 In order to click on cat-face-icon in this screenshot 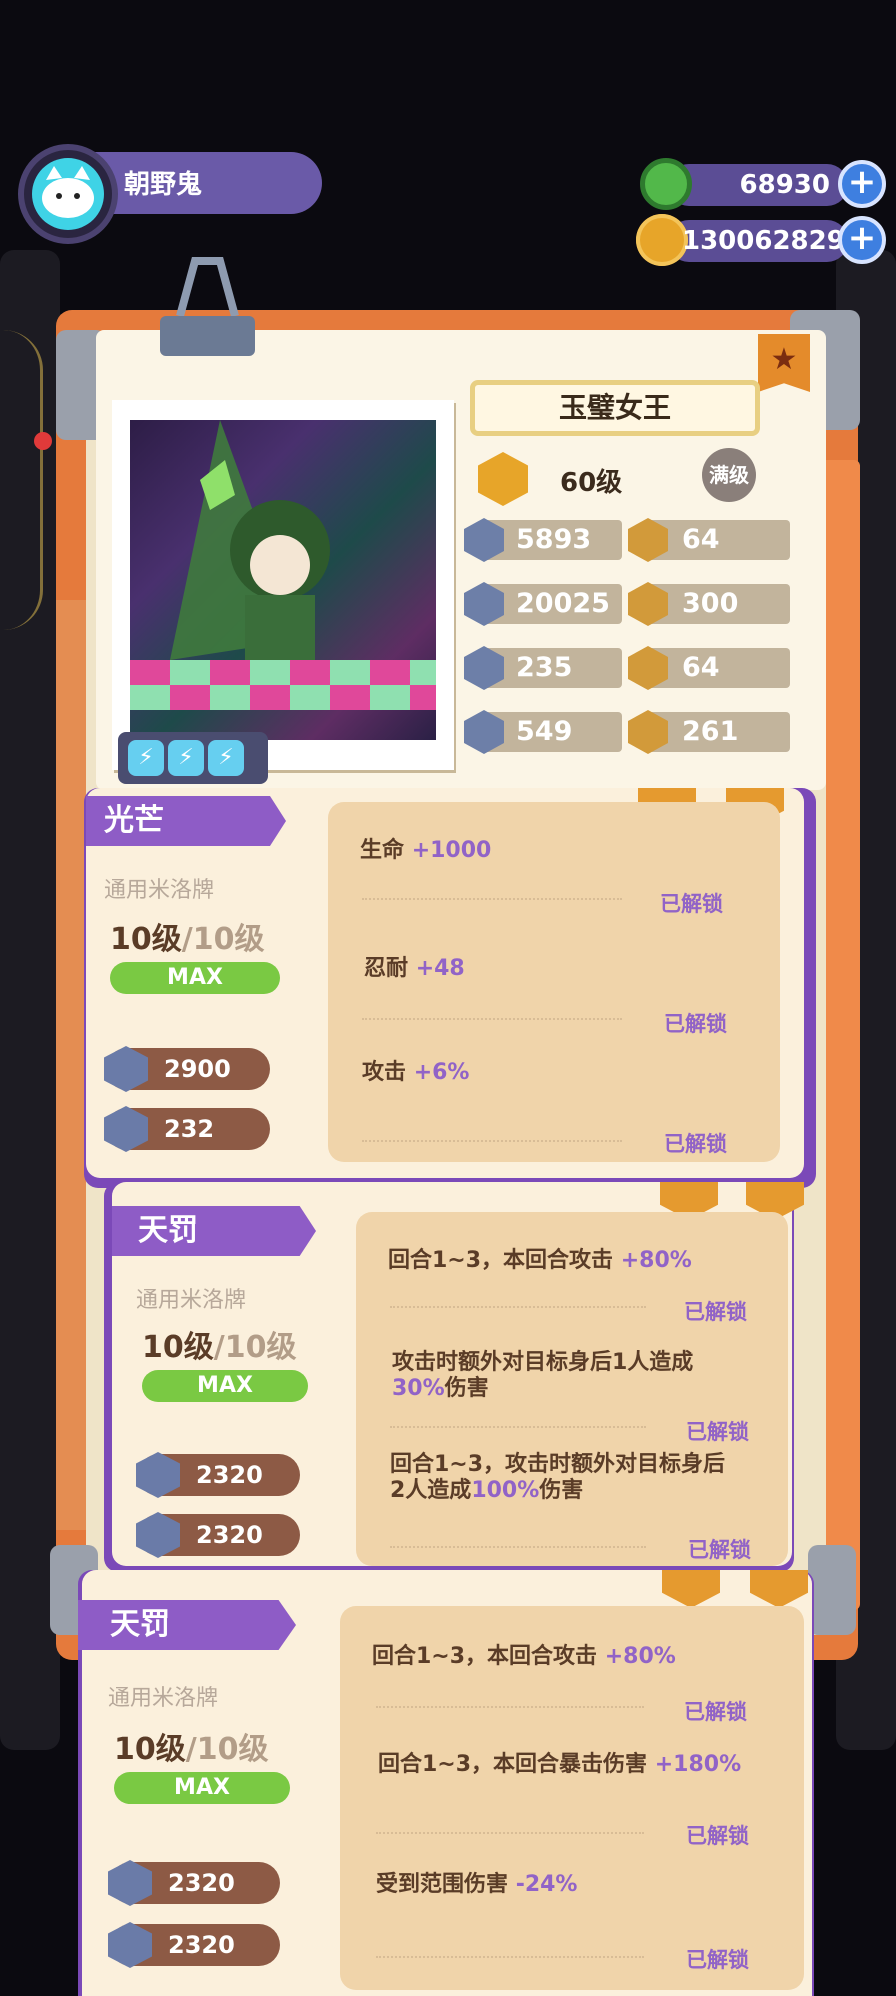, I will do `click(68, 192)`.